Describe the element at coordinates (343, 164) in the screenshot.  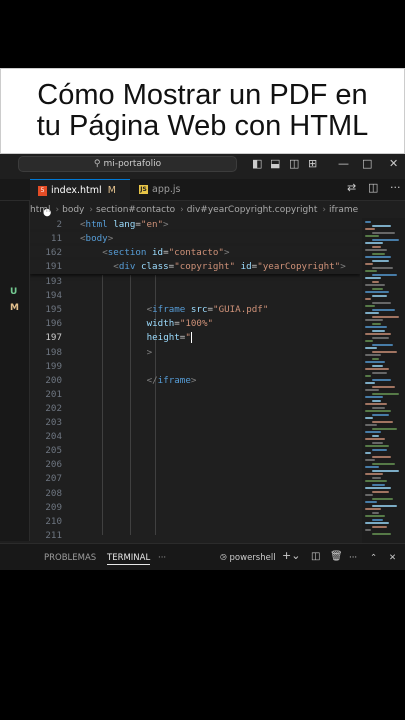
I see `minimize-icon: —` at that location.